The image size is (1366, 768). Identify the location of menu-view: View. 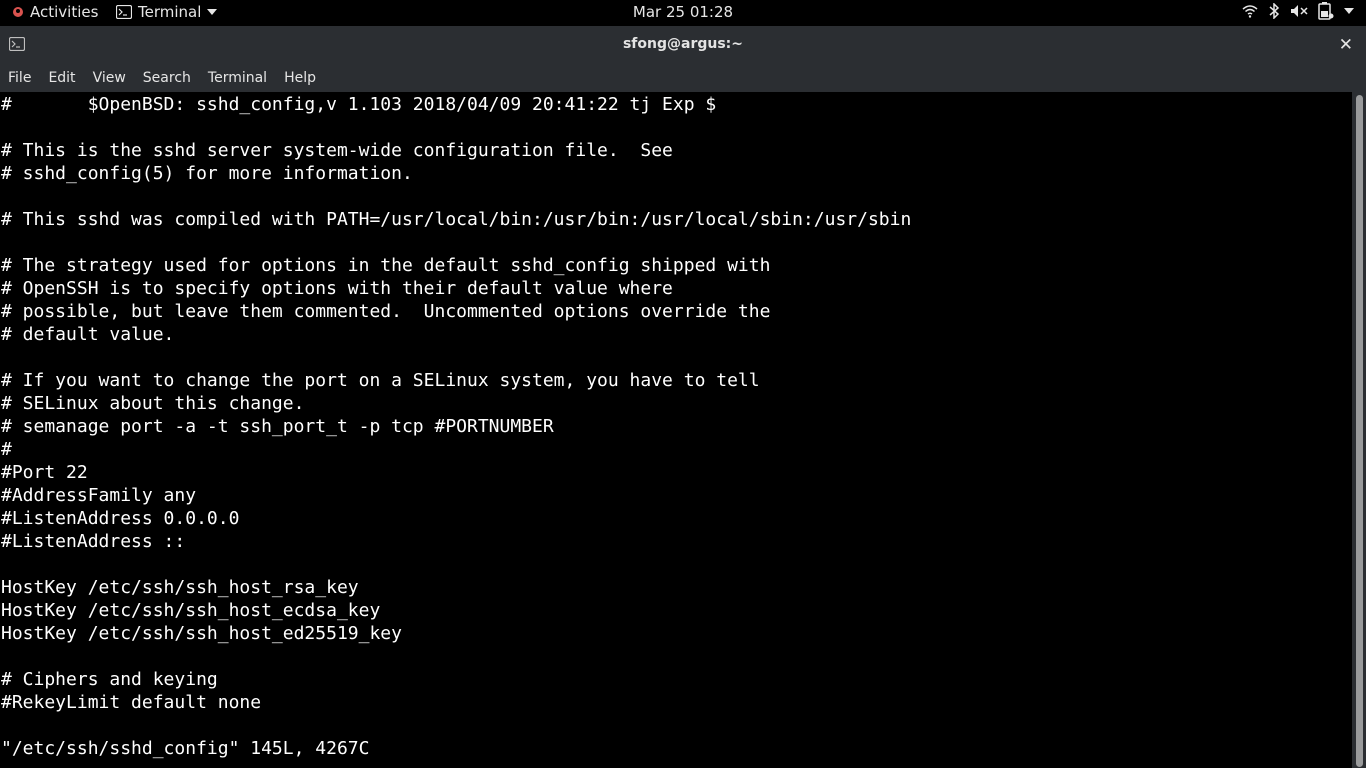
(110, 78).